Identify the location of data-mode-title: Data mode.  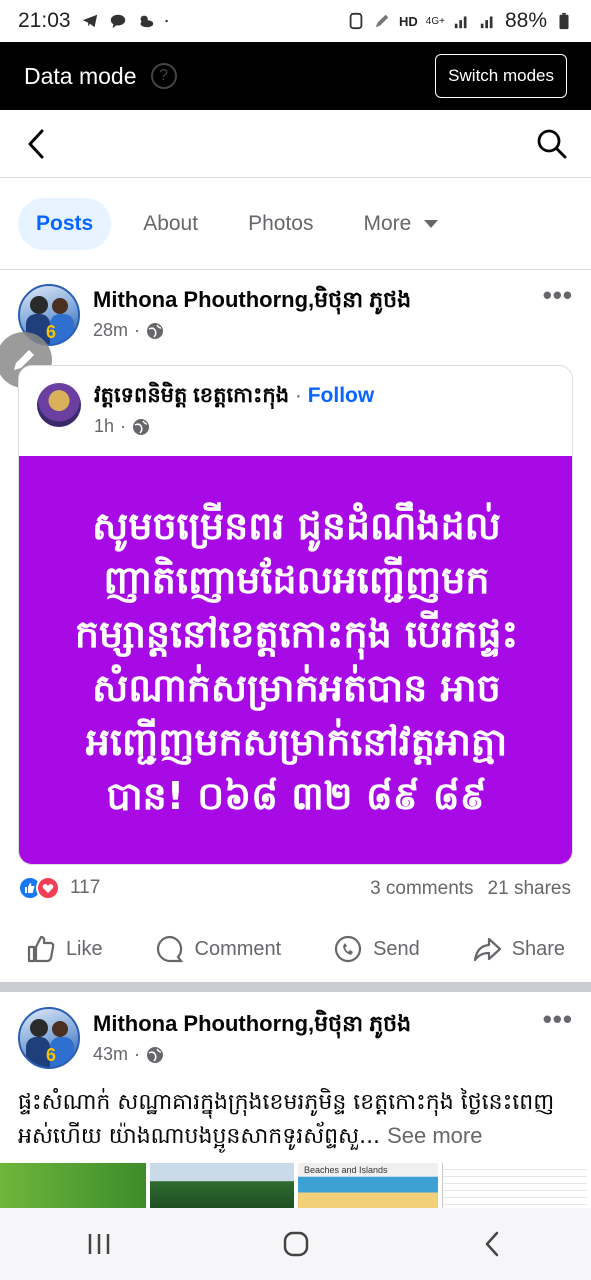
(80, 75).